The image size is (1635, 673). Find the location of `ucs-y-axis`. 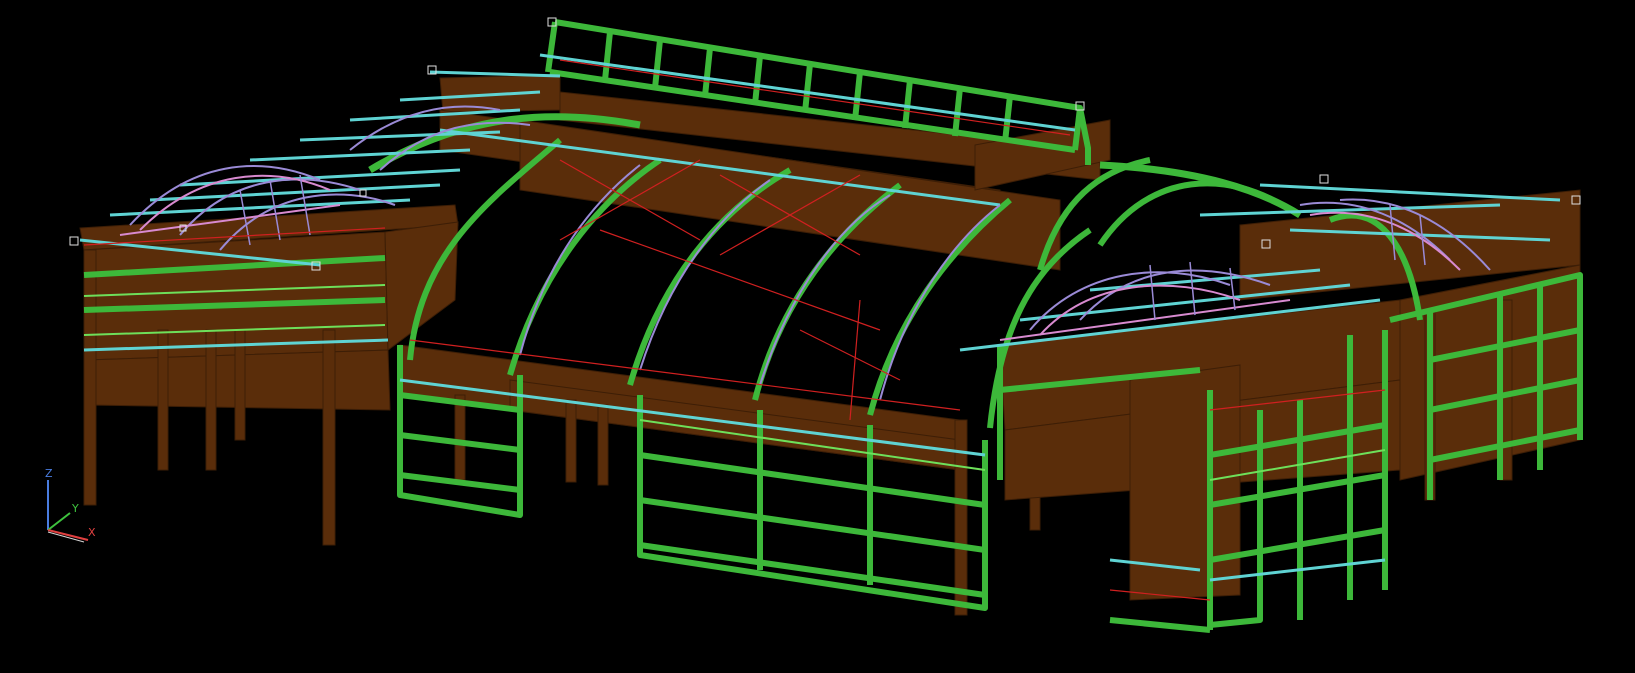

ucs-y-axis is located at coordinates (59, 521).